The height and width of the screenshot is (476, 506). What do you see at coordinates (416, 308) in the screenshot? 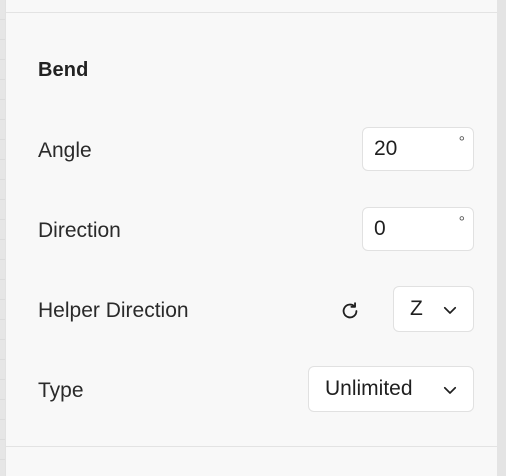
I see `helper-direction-value: Z` at bounding box center [416, 308].